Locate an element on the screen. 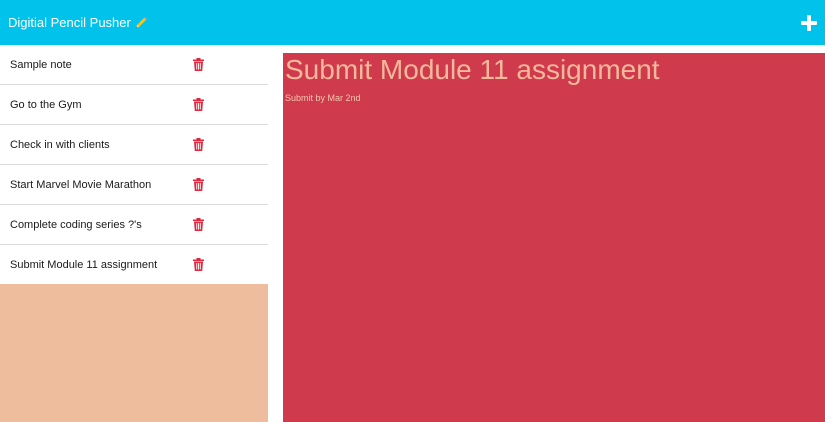 The image size is (825, 422). navbar: Digitial Pencil Pusher is located at coordinates (412, 22).